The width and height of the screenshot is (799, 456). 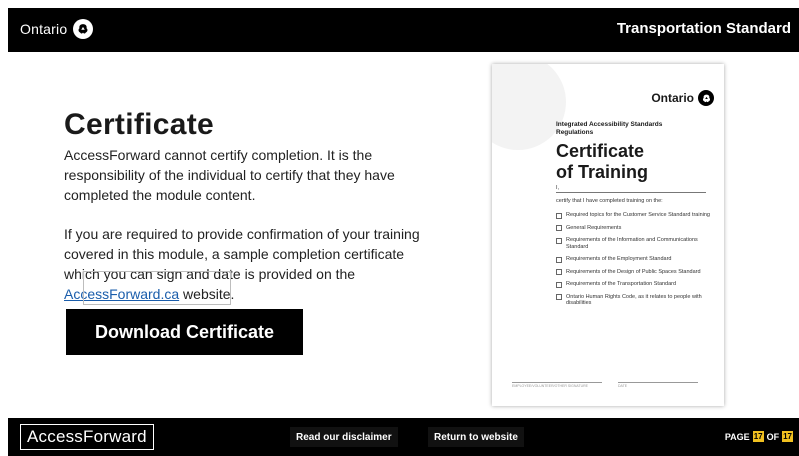 I want to click on certificate-name-label: I,, so click(x=558, y=188).